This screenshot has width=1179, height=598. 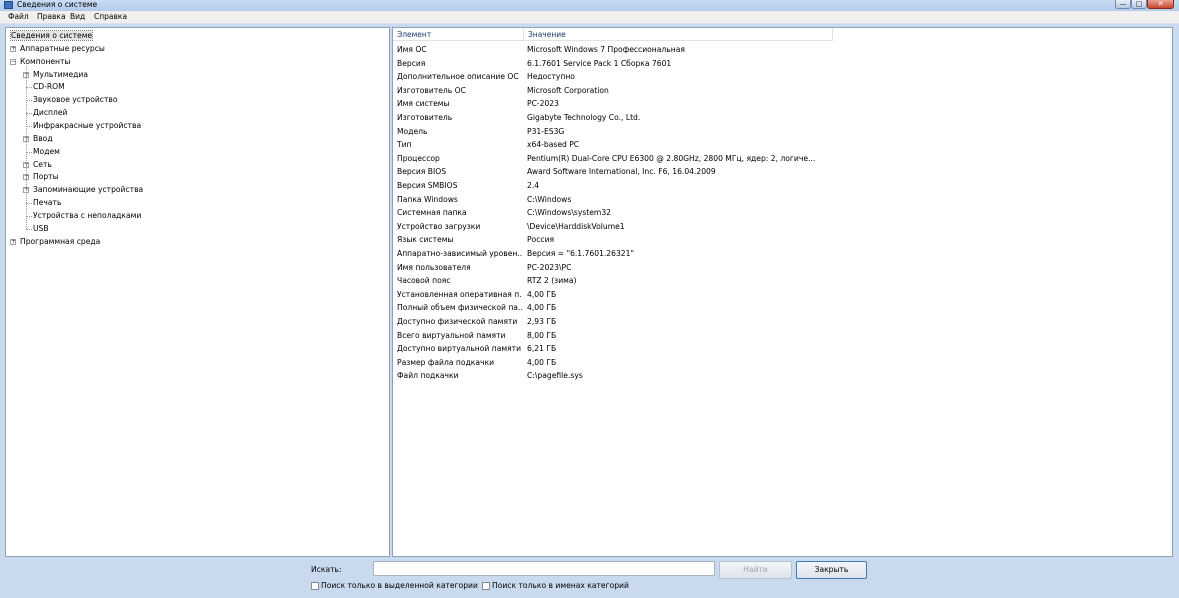 I want to click on cell-item: Дополнительное описание ОС, so click(x=458, y=77).